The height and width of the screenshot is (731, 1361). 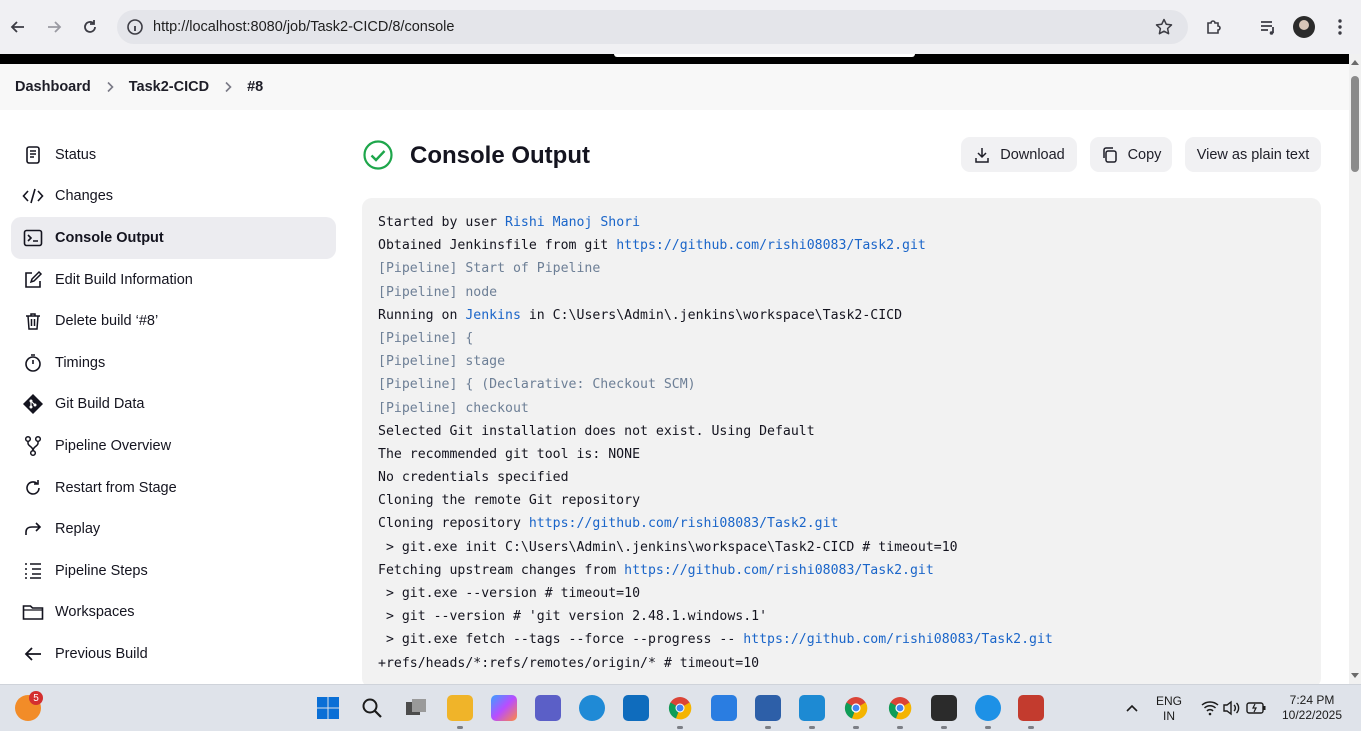 I want to click on console-text: Started by user, so click(x=442, y=222).